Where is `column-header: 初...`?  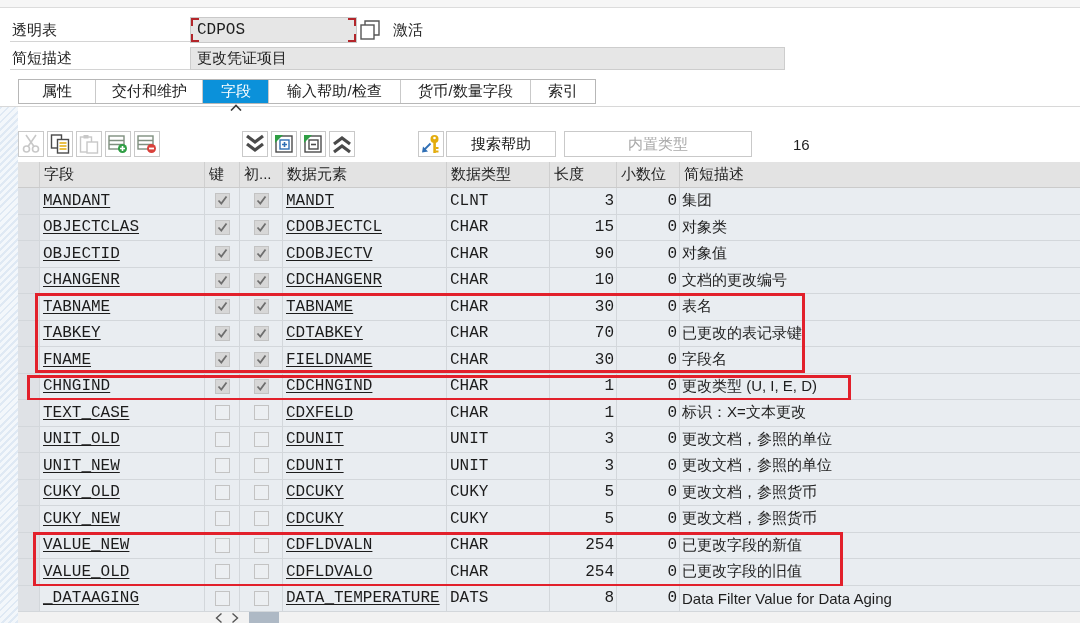
column-header: 初... is located at coordinates (261, 174).